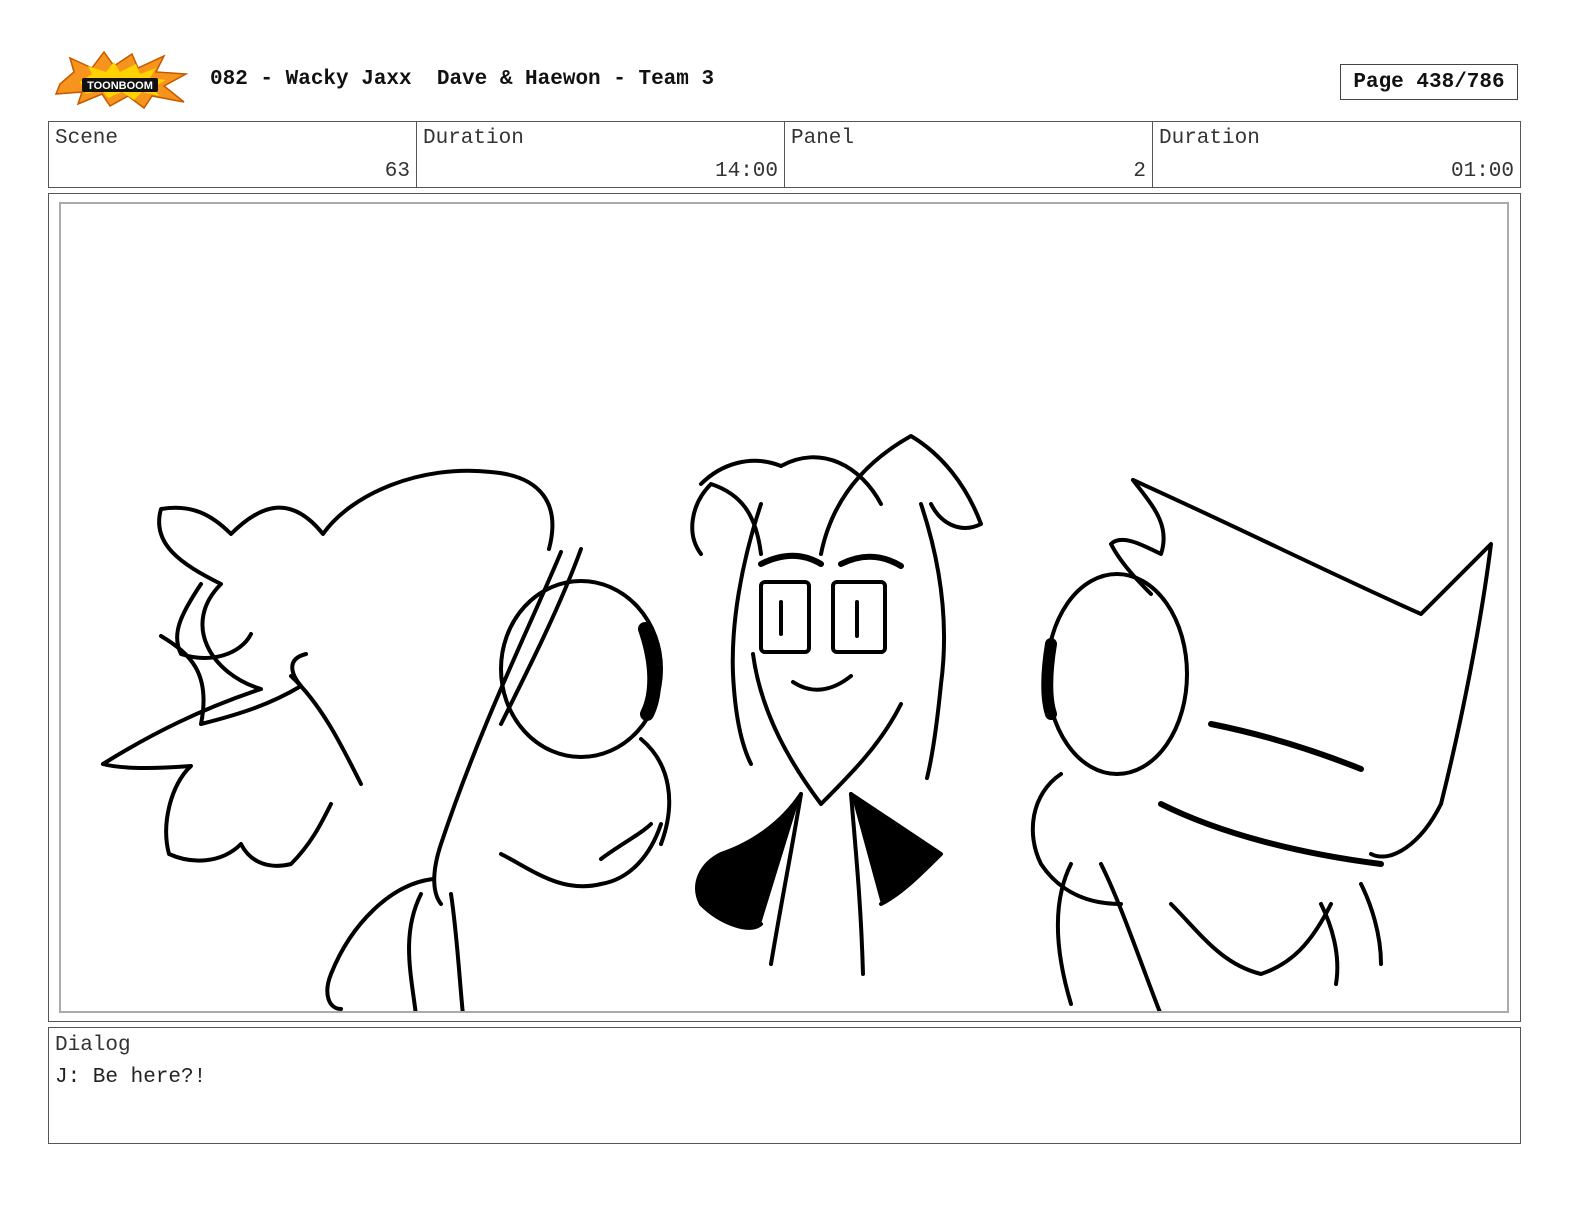 This screenshot has height=1225, width=1582. I want to click on panel-duration-label: Duration, so click(1209, 138).